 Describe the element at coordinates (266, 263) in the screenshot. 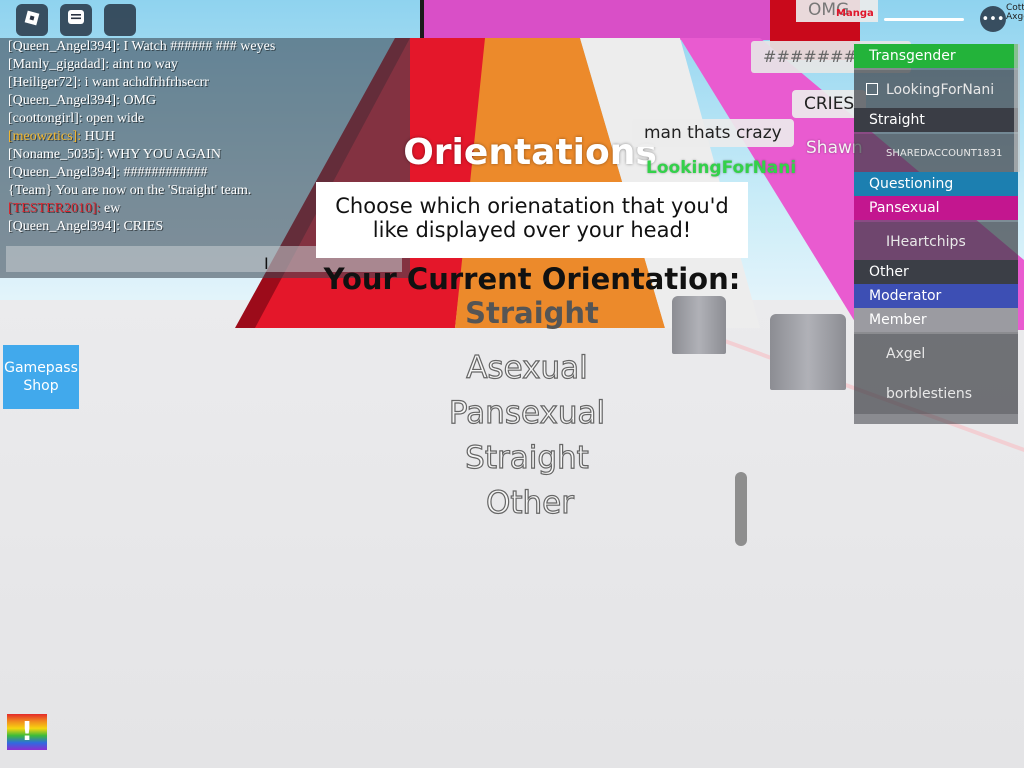

I see `text-cursor-icon: I` at that location.